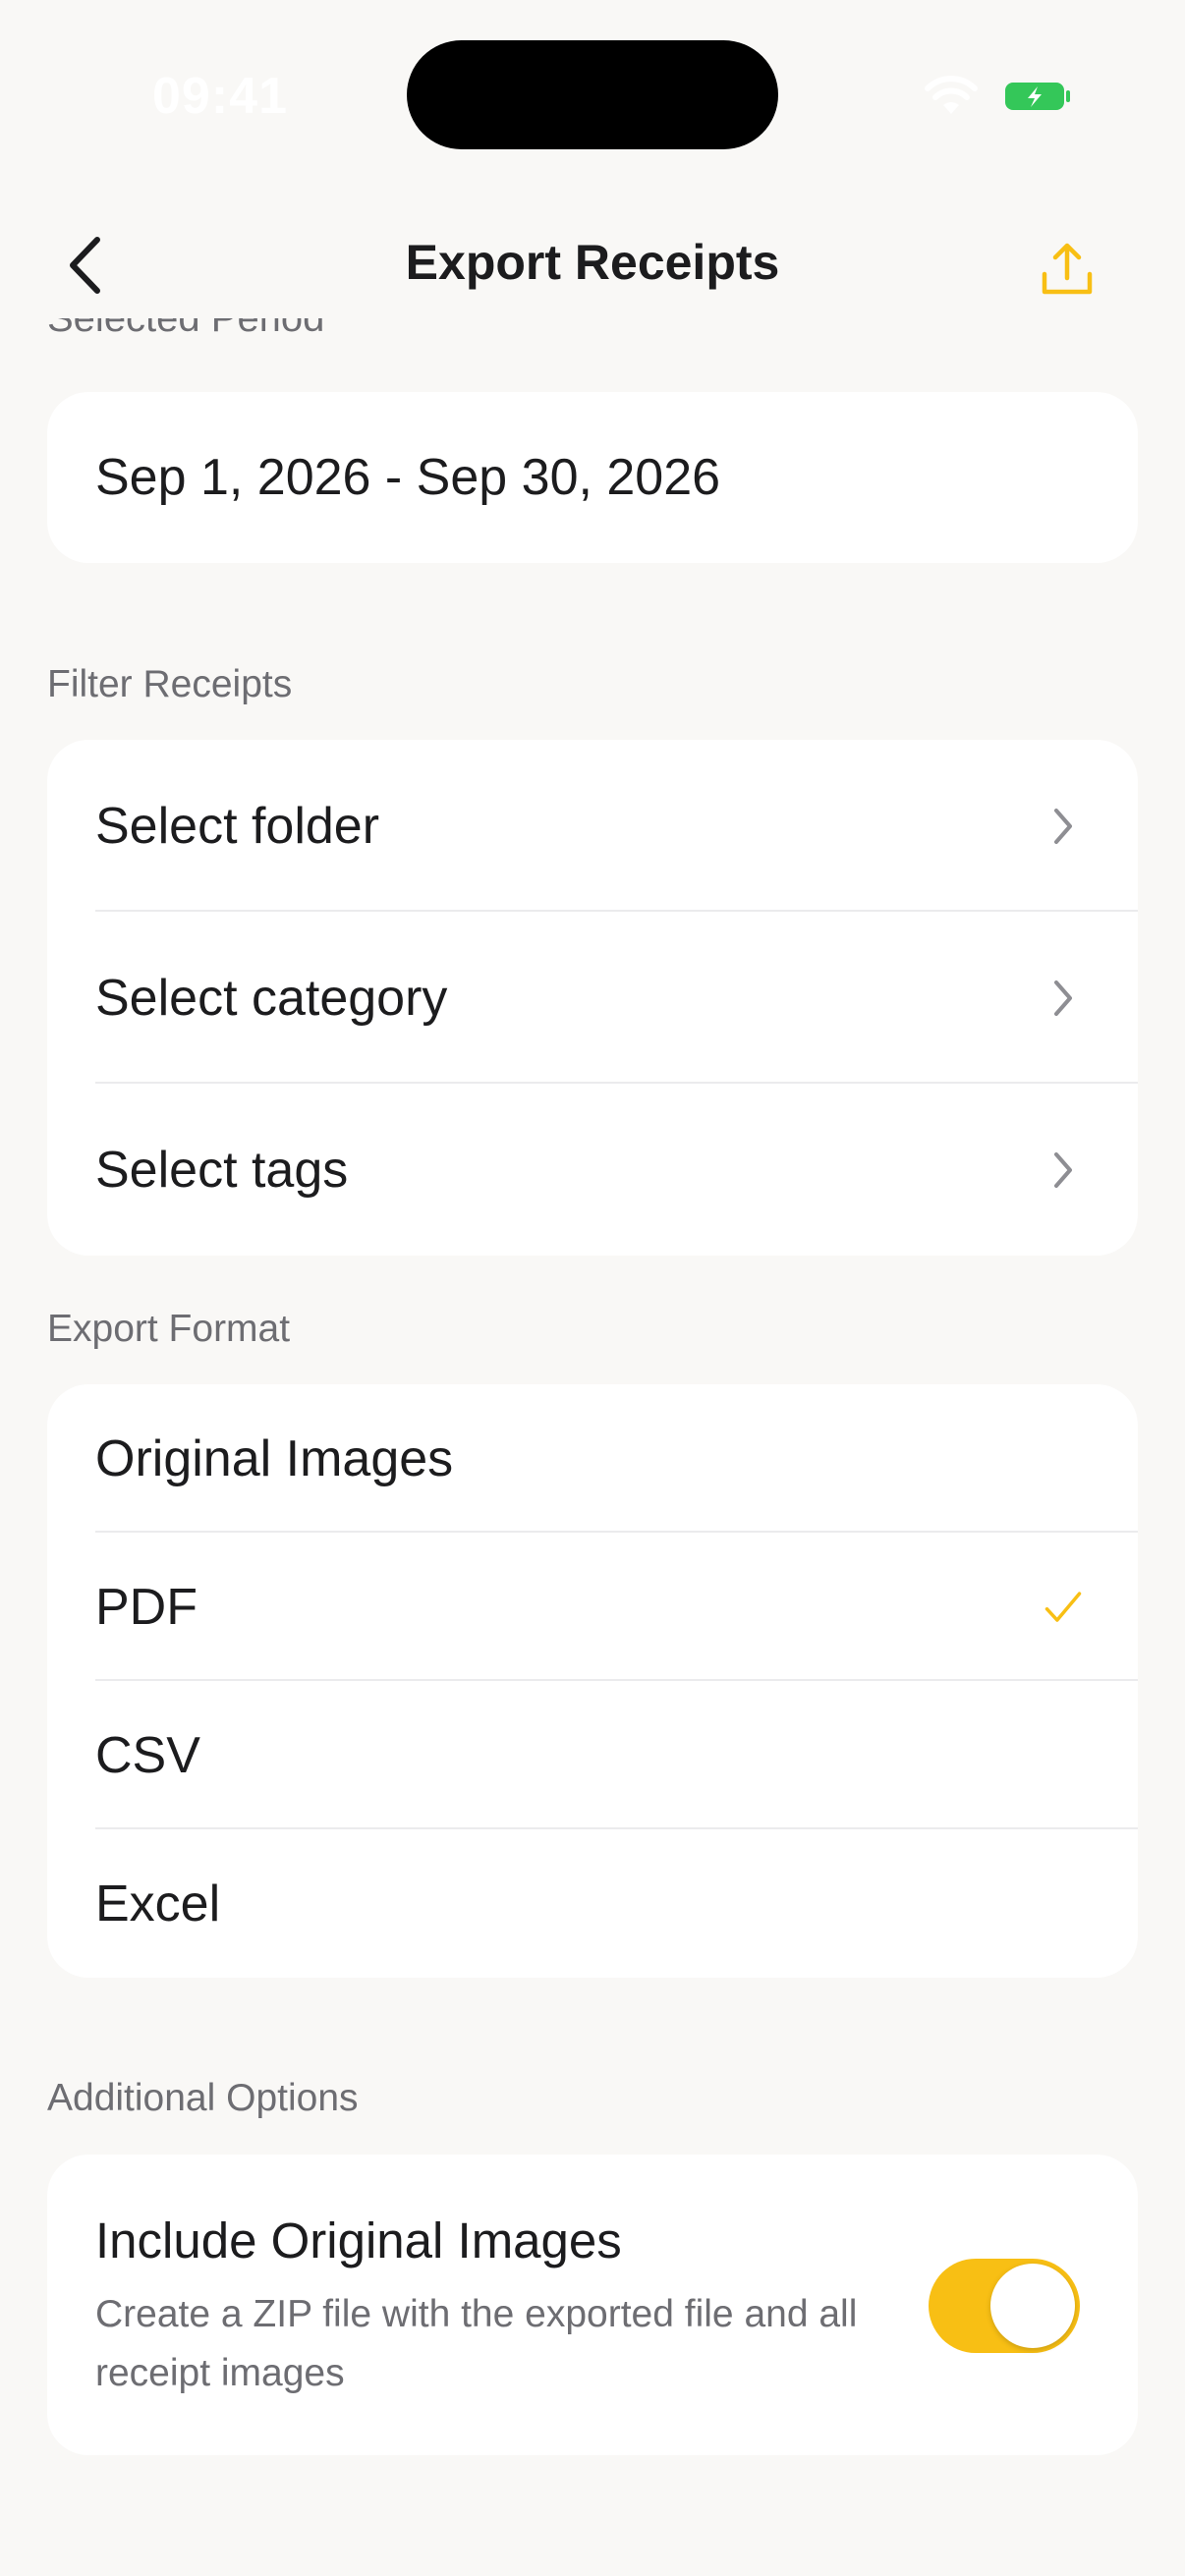  What do you see at coordinates (1038, 96) in the screenshot?
I see `battery-icon` at bounding box center [1038, 96].